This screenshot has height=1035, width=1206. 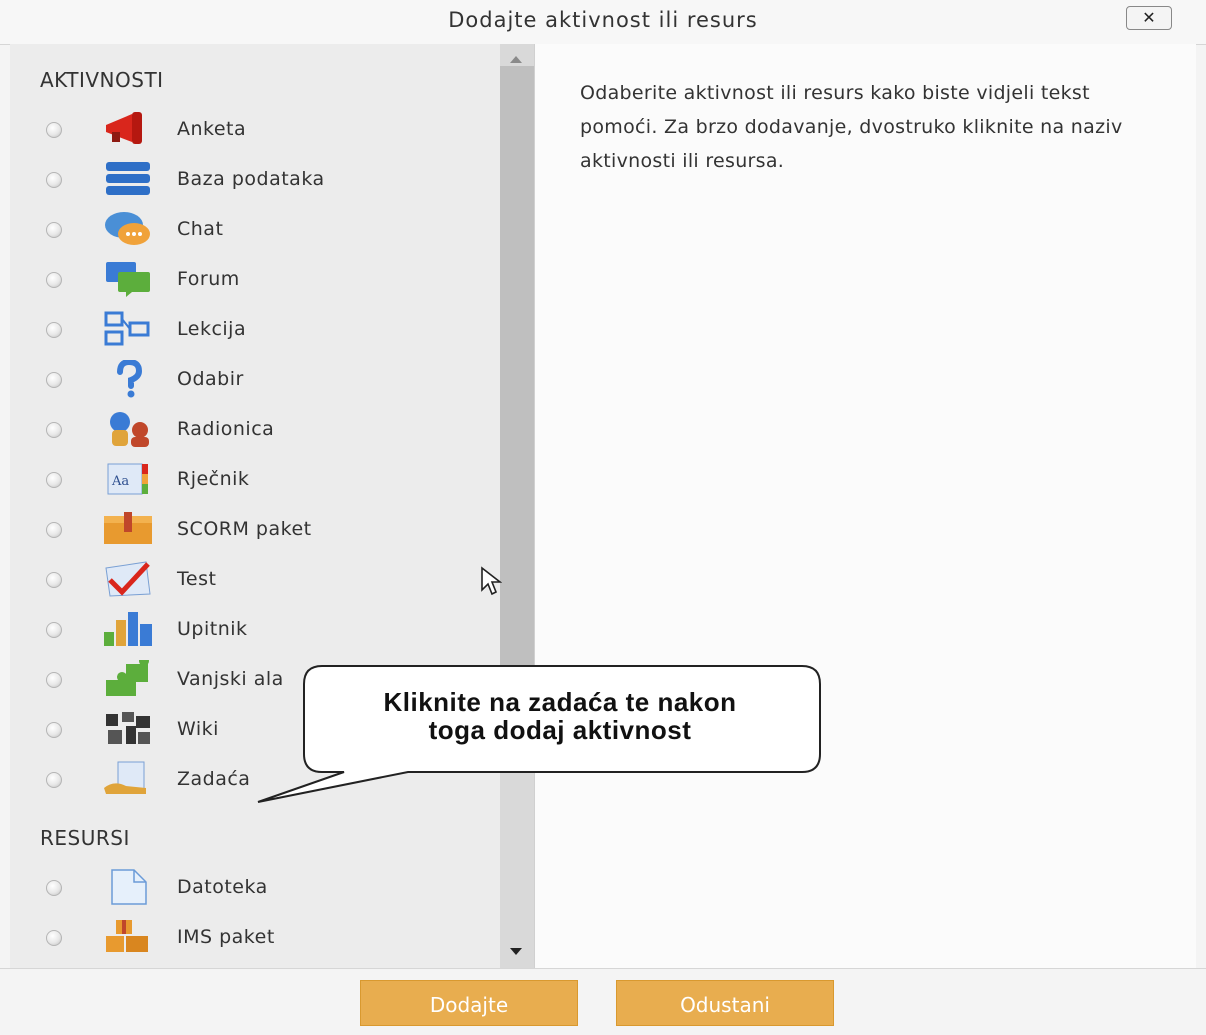 I want to click on instruction-callout-bubble, so click(x=539, y=734).